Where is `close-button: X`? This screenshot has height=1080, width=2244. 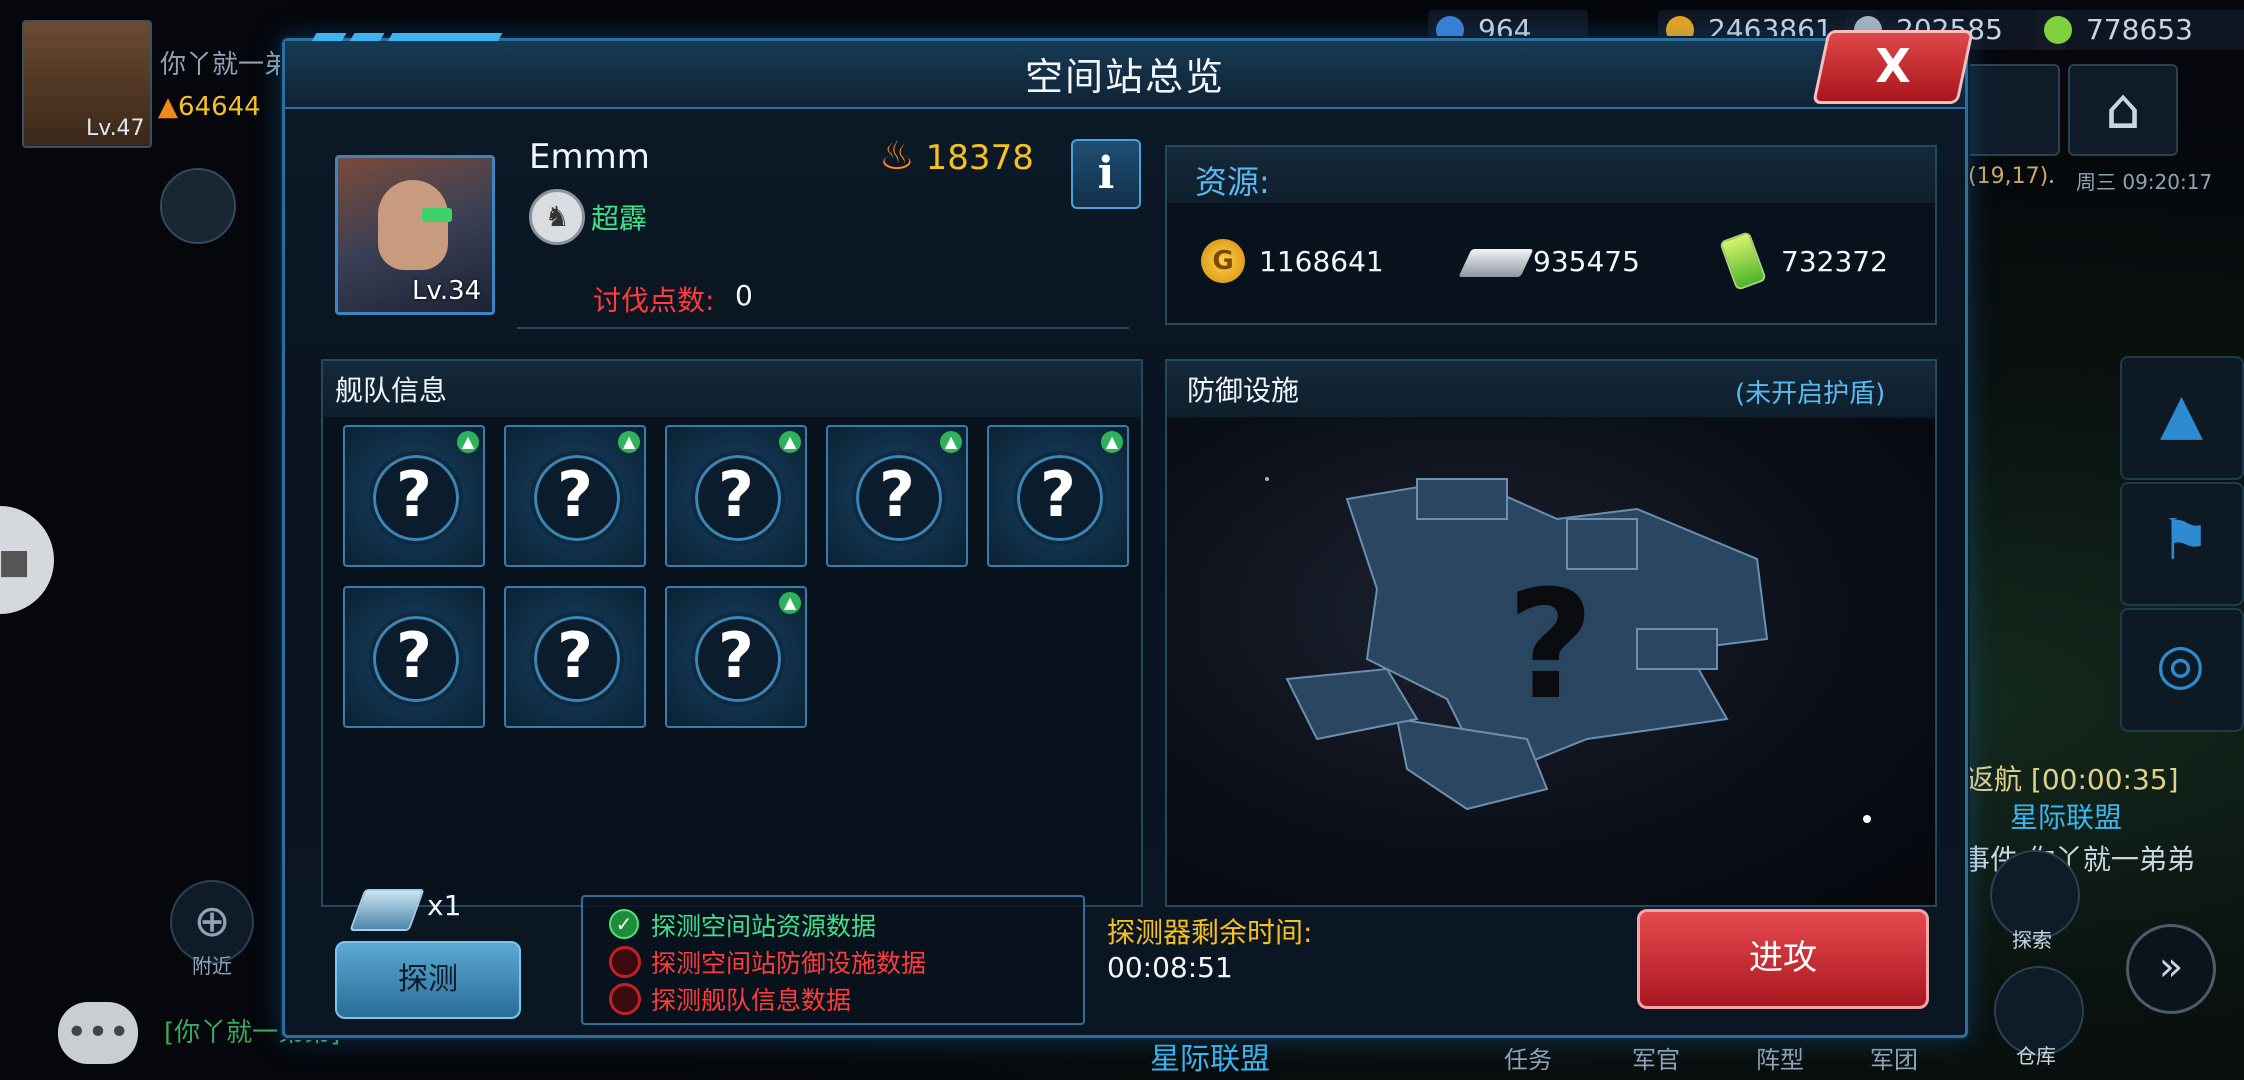 close-button: X is located at coordinates (1893, 67).